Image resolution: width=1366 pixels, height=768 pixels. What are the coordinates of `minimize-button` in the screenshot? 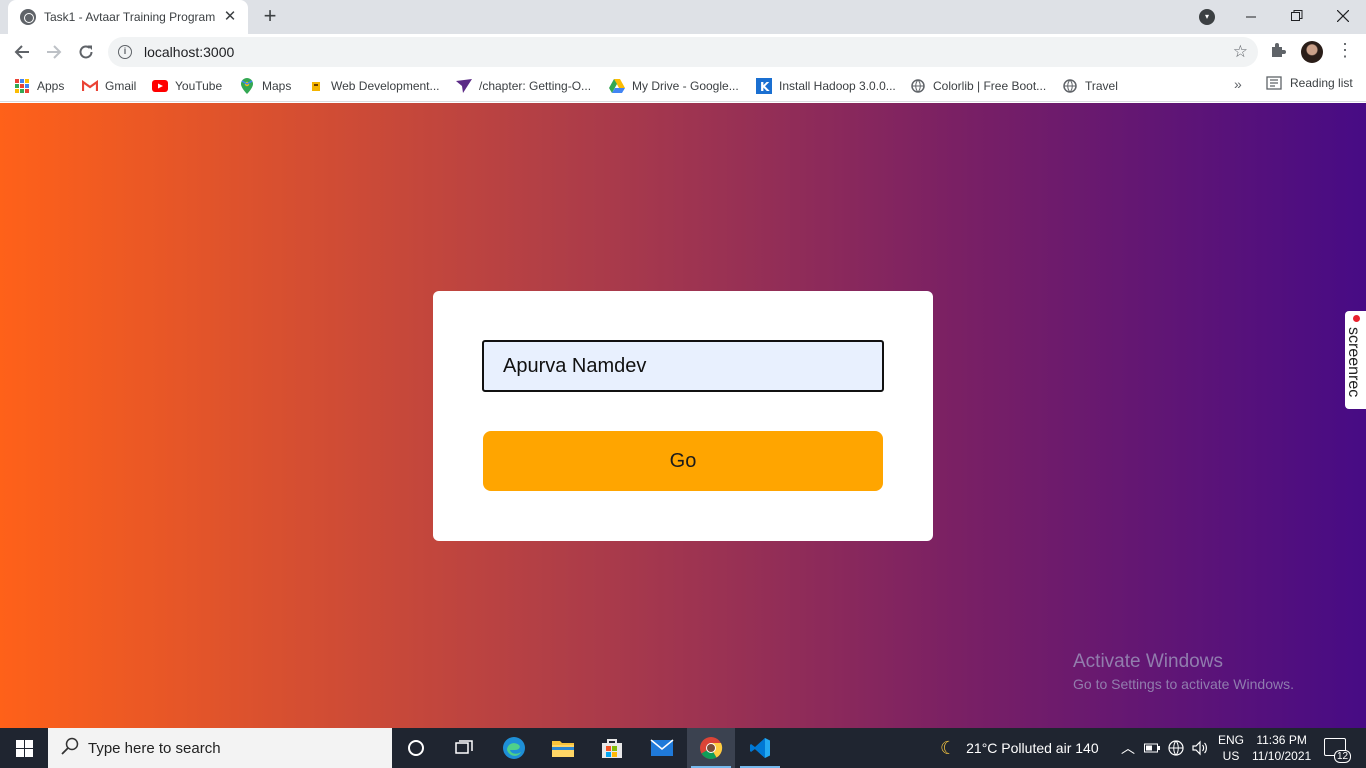 It's located at (1251, 16).